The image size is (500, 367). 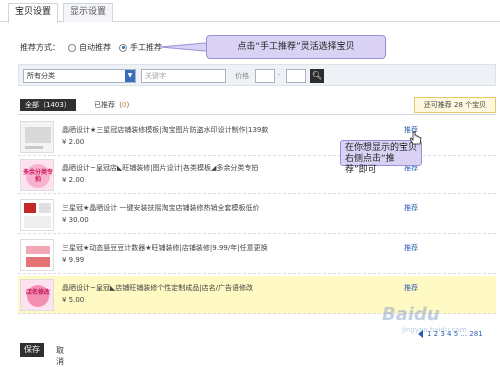 I want to click on search-button: 🔍︎, so click(x=317, y=76).